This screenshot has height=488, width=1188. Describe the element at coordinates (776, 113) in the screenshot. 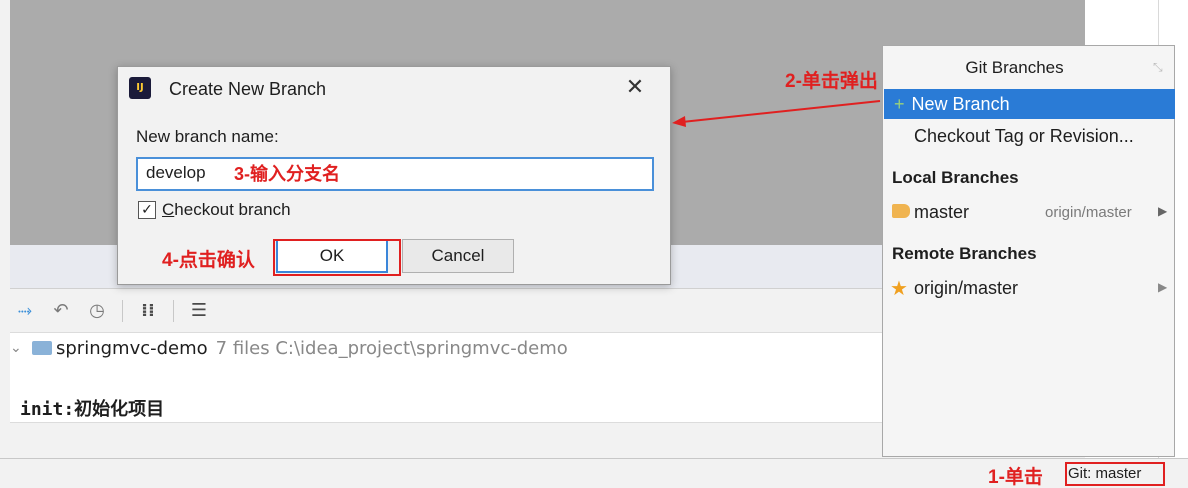

I see `annotation-arrow` at that location.